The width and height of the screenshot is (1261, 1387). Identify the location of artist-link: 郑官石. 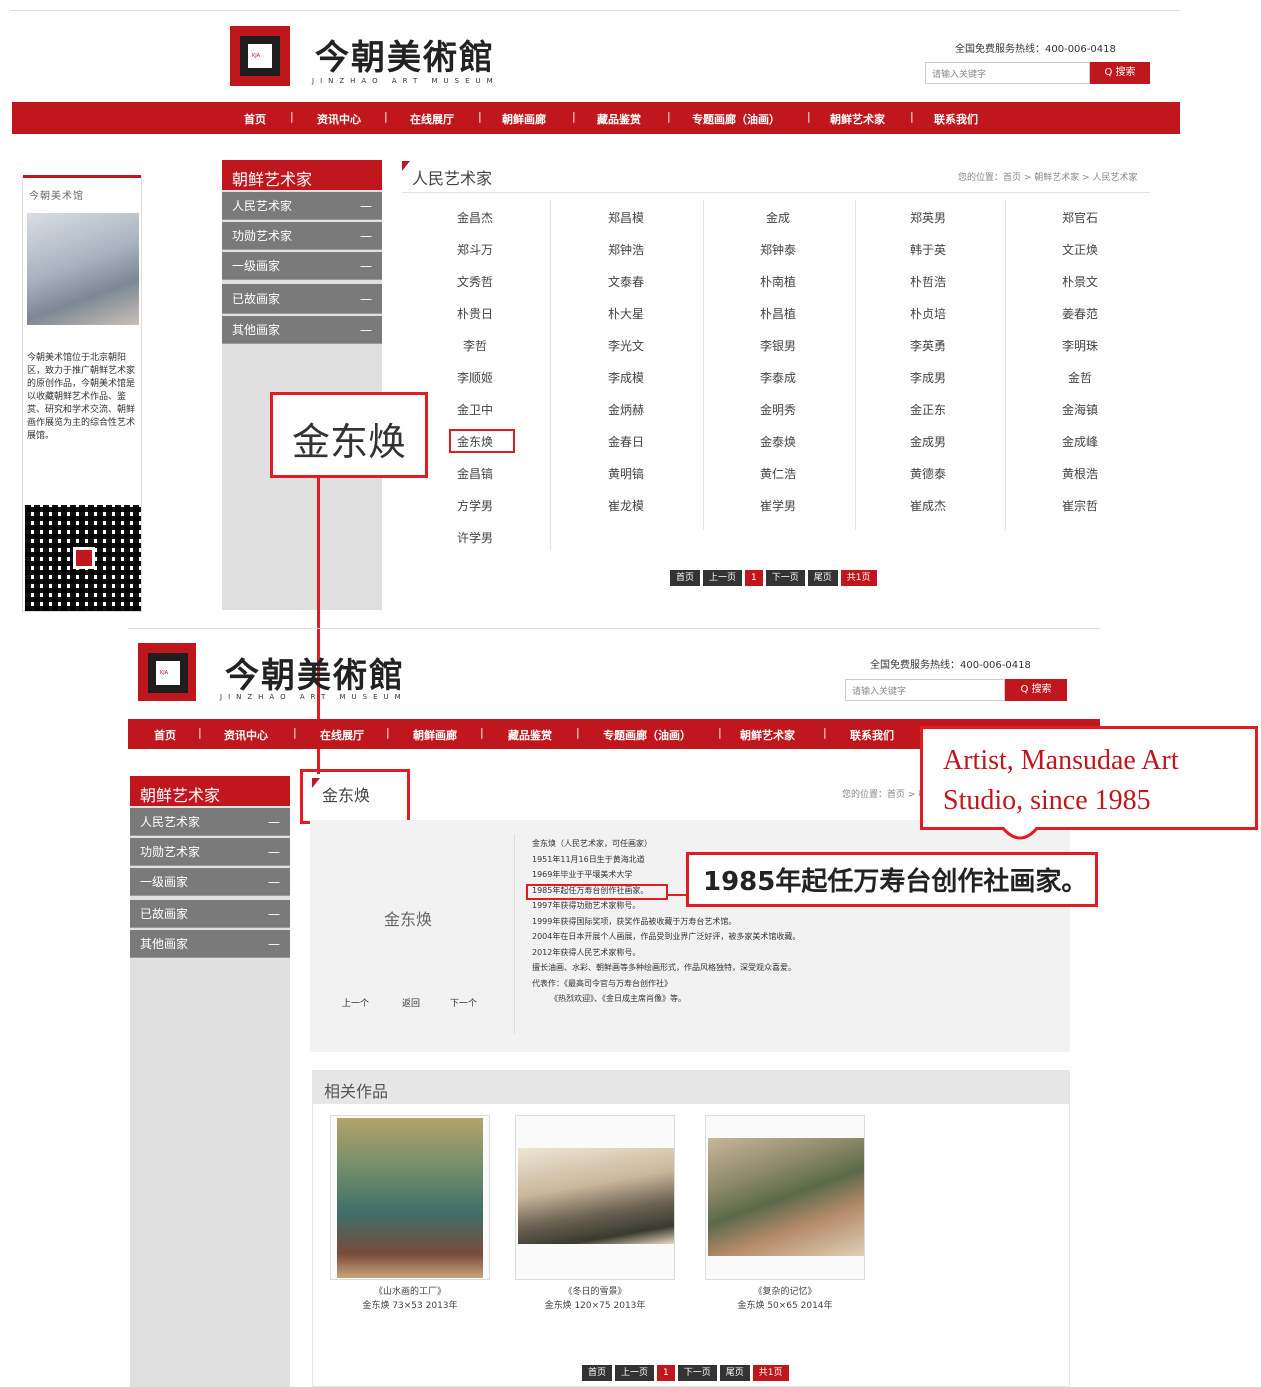
(1080, 217).